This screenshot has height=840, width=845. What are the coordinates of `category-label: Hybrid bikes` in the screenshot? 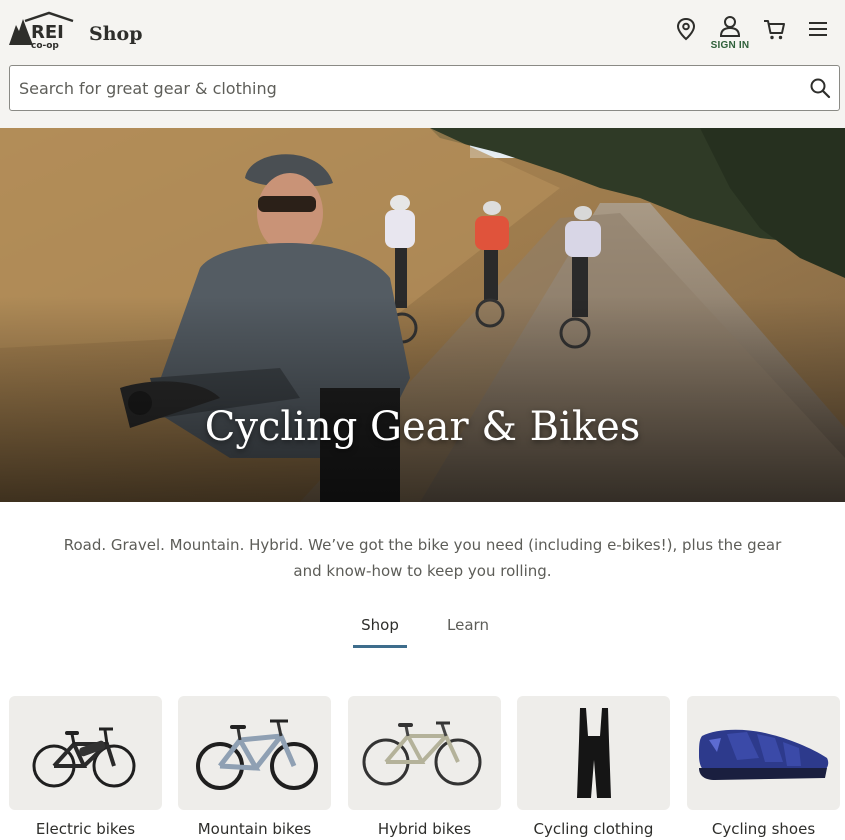 It's located at (424, 829).